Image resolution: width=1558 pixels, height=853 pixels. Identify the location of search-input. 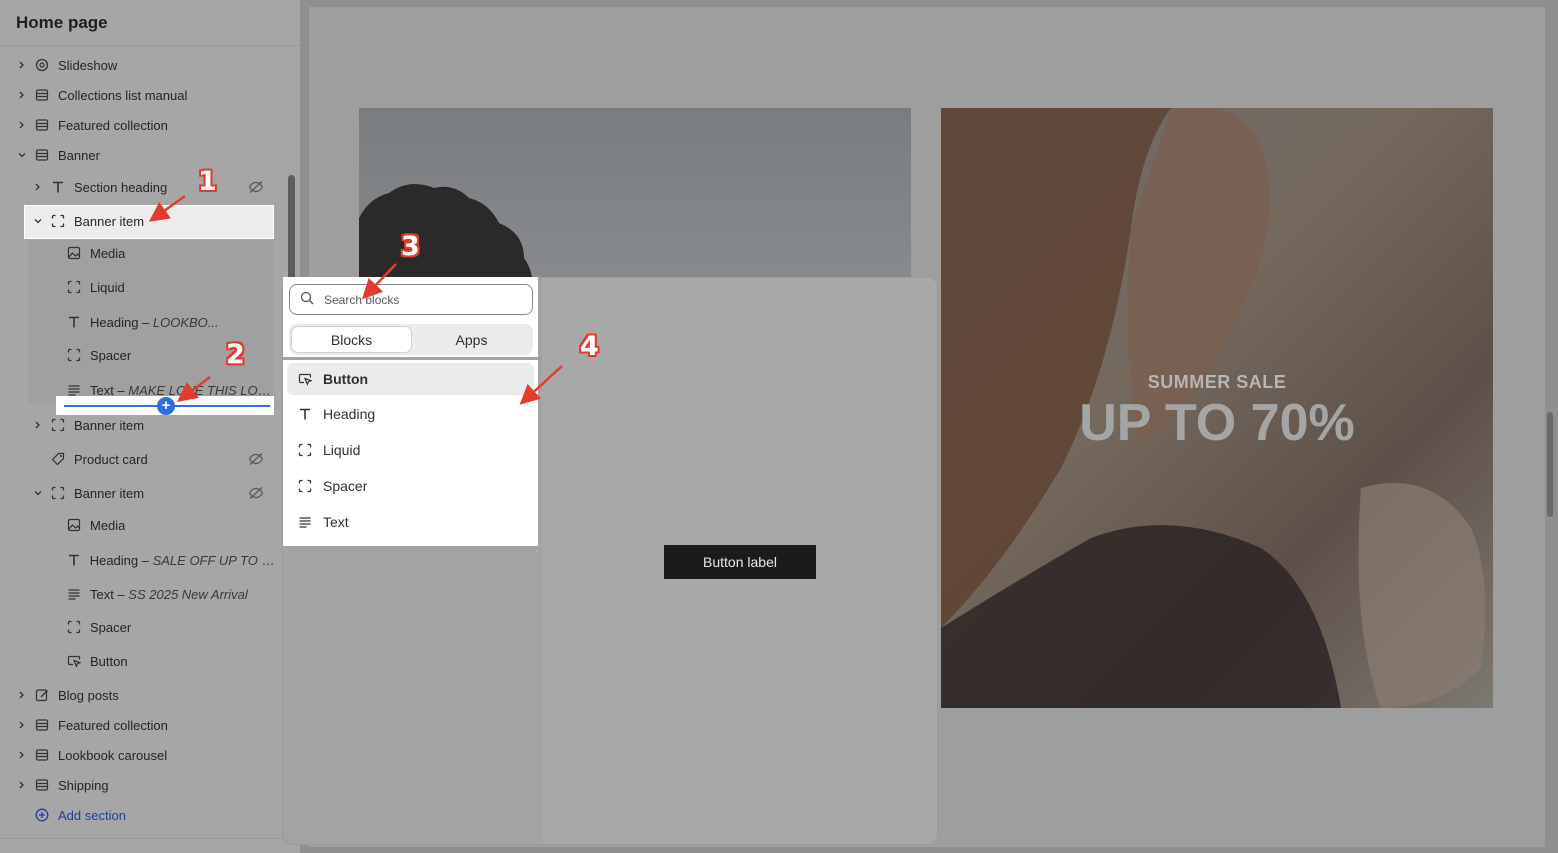
(419, 299).